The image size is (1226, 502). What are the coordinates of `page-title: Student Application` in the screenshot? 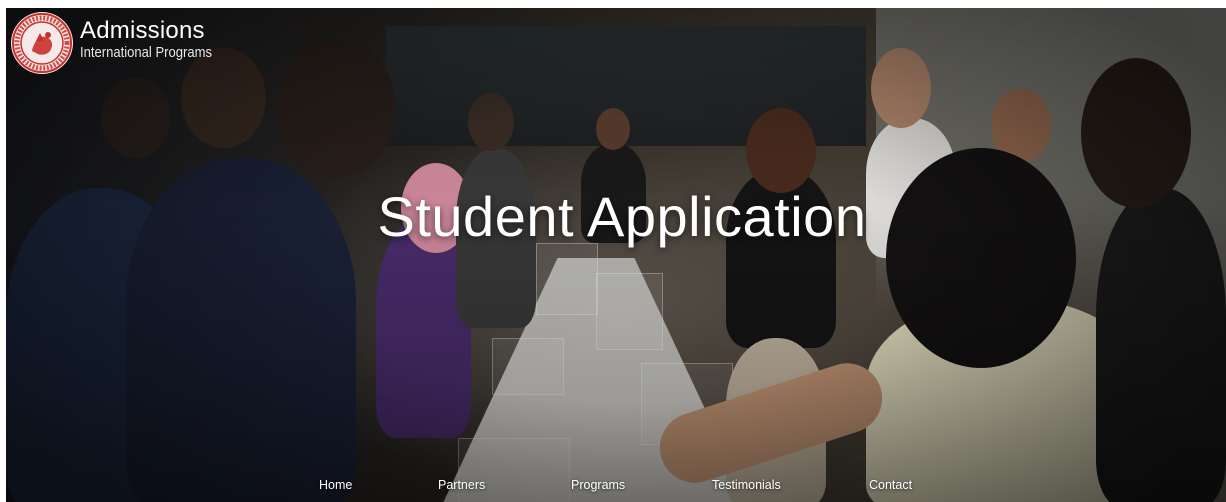 It's located at (622, 216).